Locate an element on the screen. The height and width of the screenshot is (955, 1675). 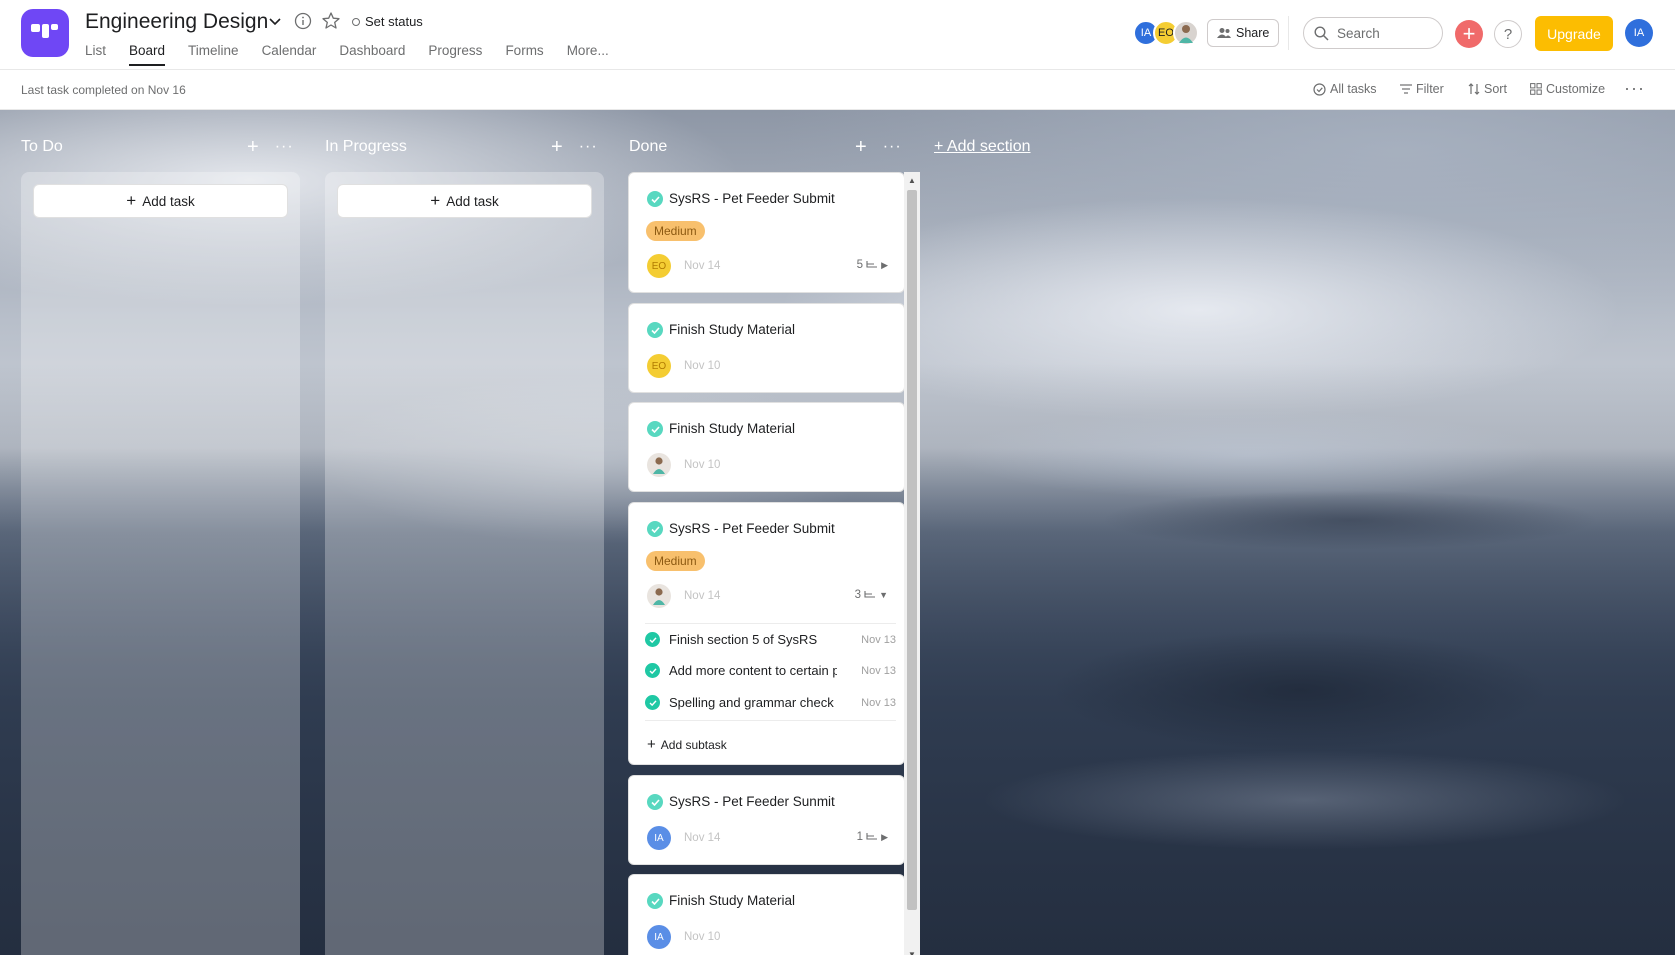
subtask-row: Finish section 5 of SysRS Nov 13 is located at coordinates (770, 639).